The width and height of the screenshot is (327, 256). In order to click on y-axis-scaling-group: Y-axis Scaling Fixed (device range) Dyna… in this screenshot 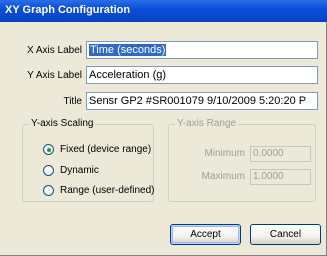, I will do `click(88, 160)`.